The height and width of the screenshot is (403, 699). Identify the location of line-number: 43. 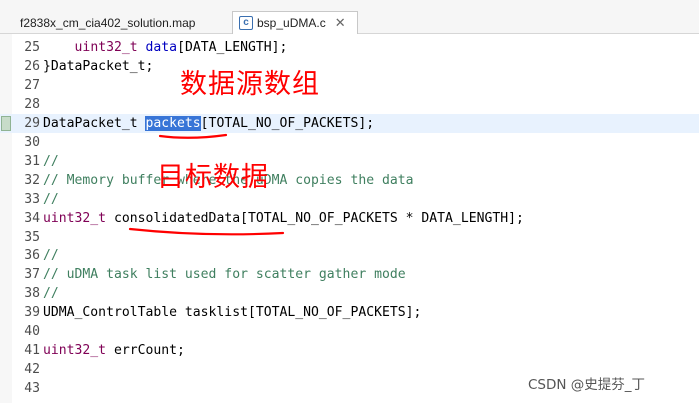
(32, 389).